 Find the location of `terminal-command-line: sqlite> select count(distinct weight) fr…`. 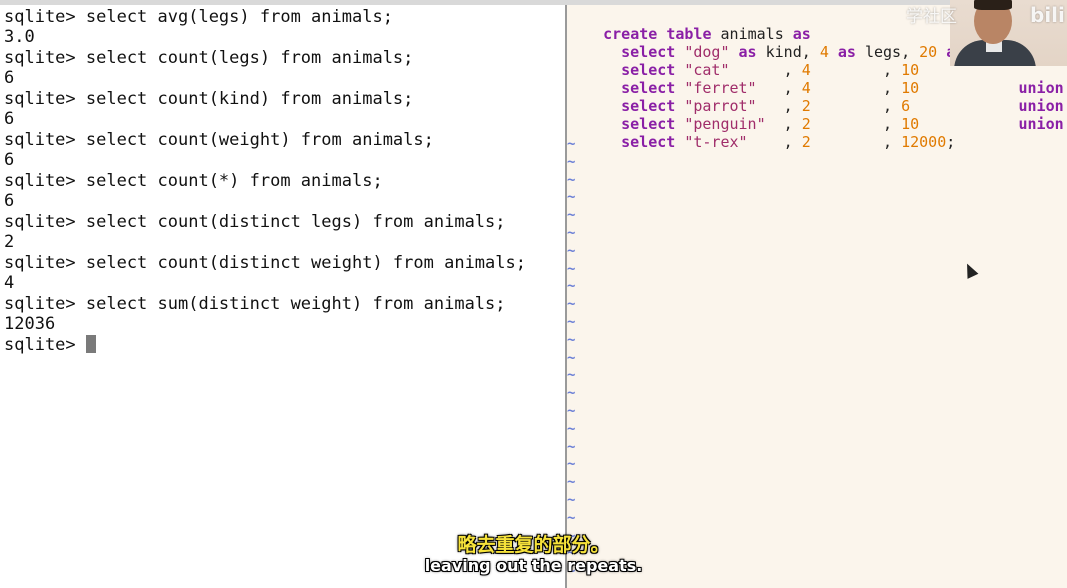

terminal-command-line: sqlite> select count(distinct weight) fr… is located at coordinates (265, 263).